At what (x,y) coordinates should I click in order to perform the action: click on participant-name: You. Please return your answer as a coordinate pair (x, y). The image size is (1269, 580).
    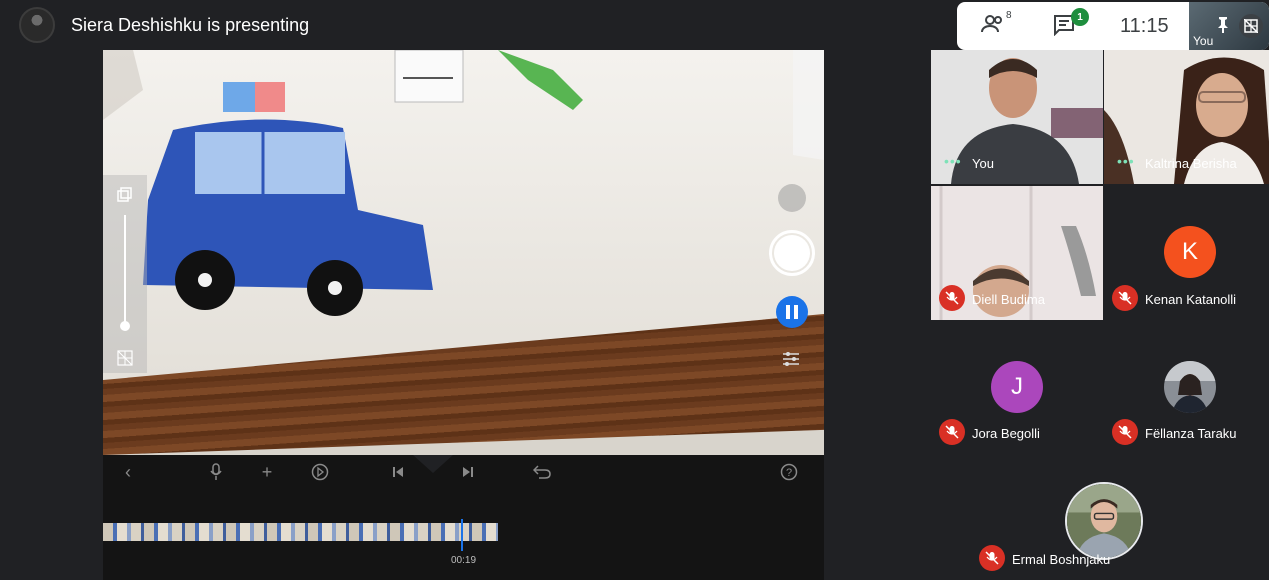
    Looking at the image, I should click on (983, 163).